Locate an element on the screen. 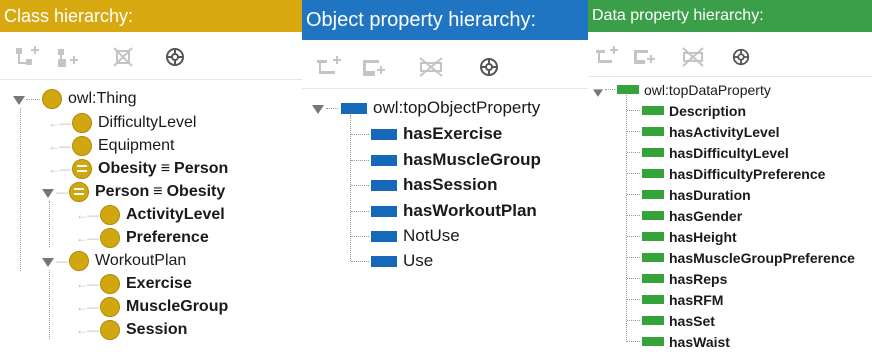 The height and width of the screenshot is (358, 872). data-property-header: Data property hierarchy: is located at coordinates (730, 16).